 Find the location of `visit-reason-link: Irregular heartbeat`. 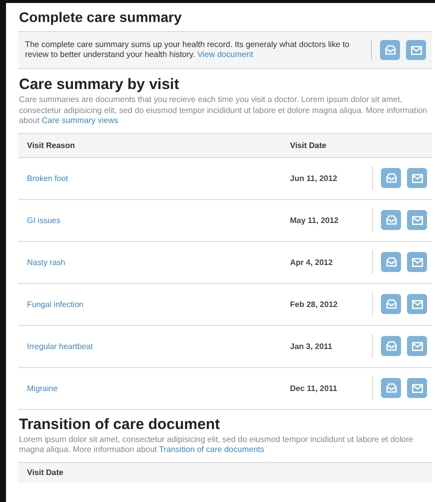

visit-reason-link: Irregular heartbeat is located at coordinates (158, 346).